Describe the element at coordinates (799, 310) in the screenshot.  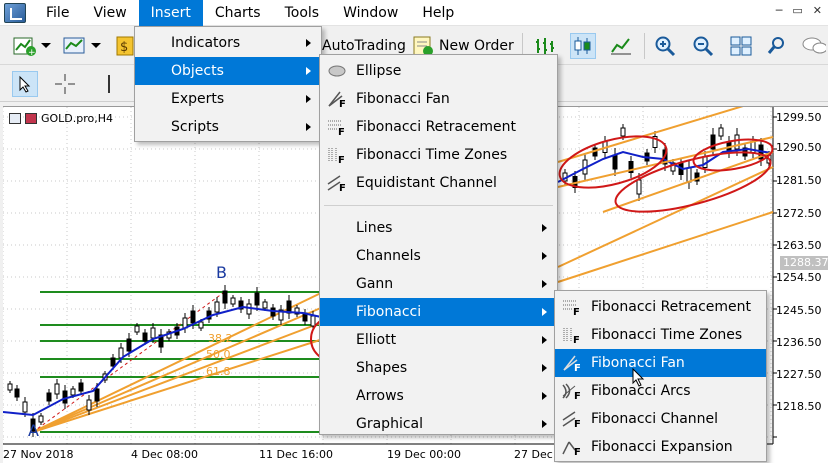
I see `price-axis-label: 1245.50` at that location.